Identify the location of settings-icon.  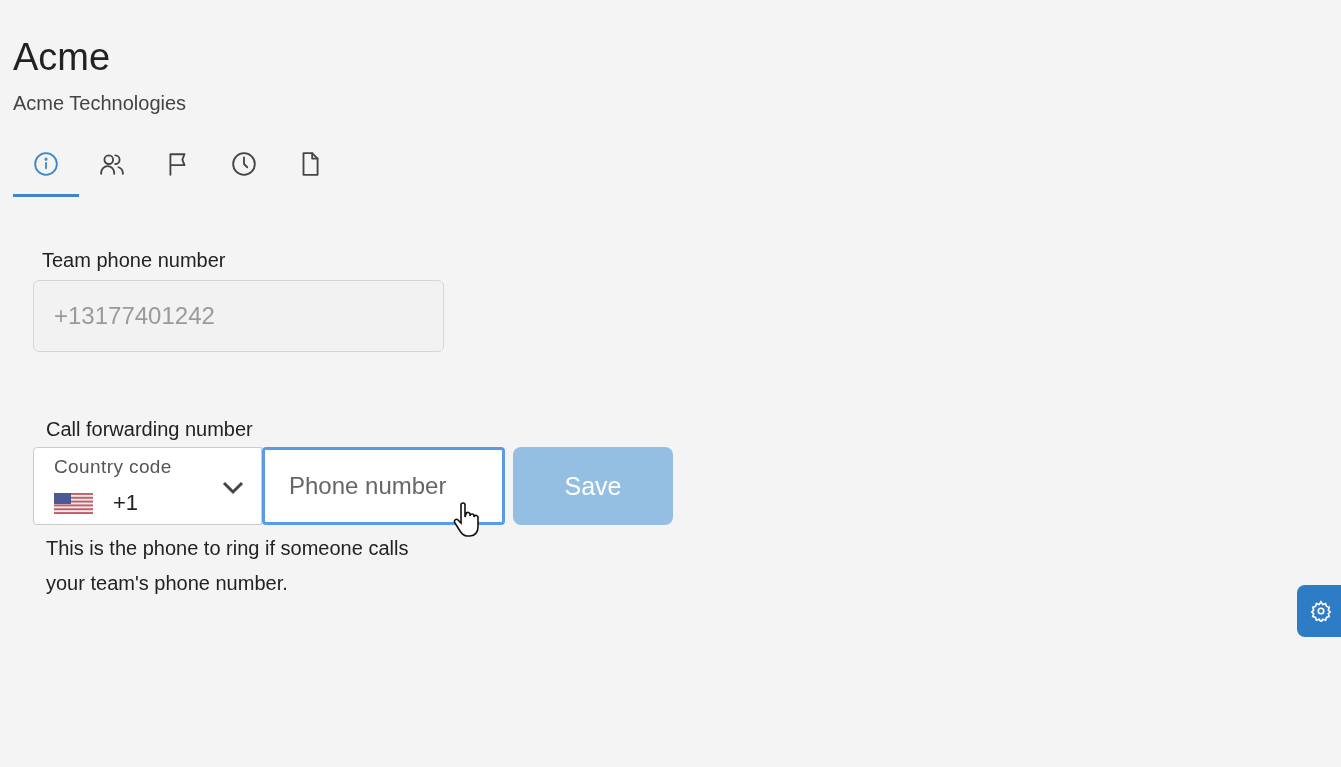
(1321, 611).